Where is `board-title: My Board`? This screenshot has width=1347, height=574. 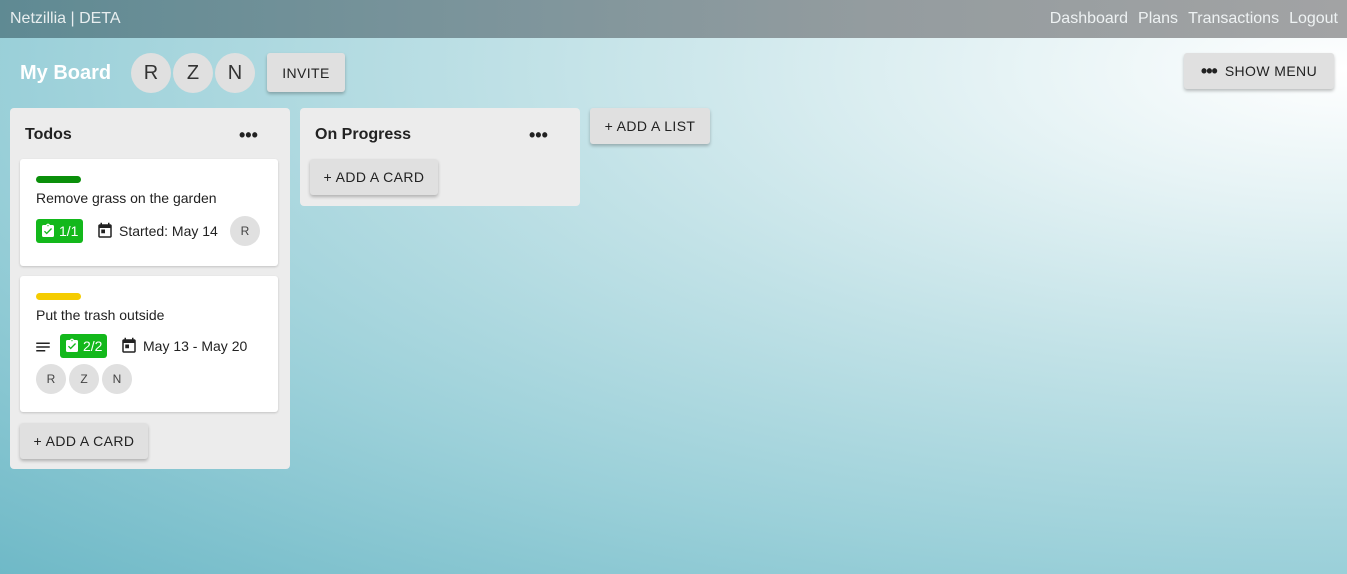 board-title: My Board is located at coordinates (66, 73).